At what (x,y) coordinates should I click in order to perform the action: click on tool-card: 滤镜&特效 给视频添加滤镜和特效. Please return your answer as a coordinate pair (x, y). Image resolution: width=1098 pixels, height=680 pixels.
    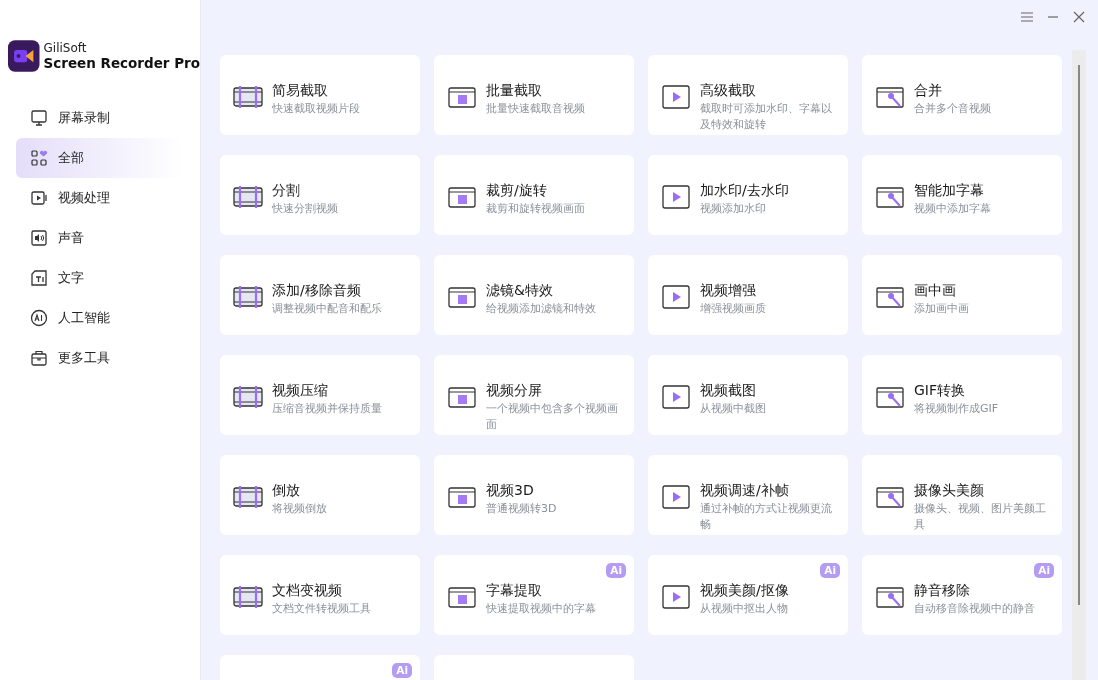
    Looking at the image, I should click on (534, 295).